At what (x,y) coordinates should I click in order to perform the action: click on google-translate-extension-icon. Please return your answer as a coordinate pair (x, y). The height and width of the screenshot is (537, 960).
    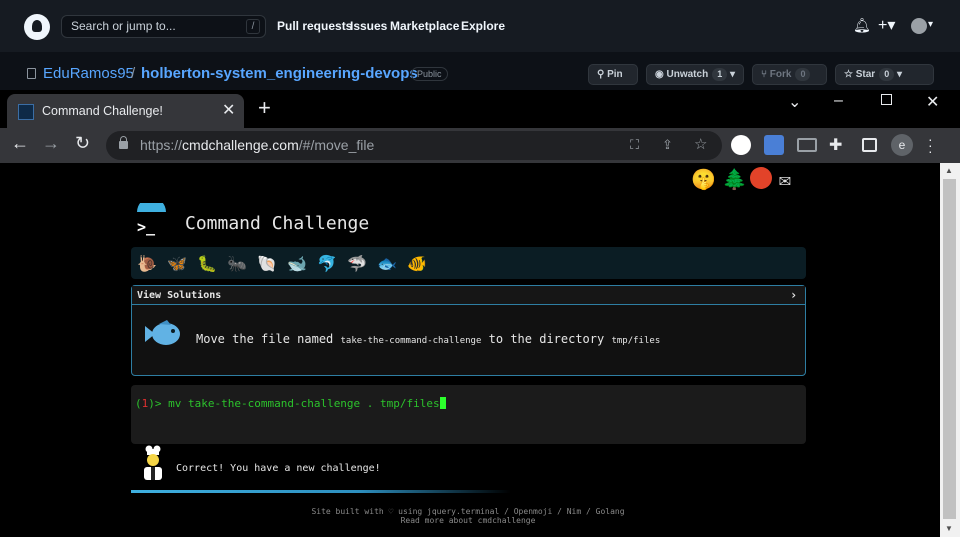
    Looking at the image, I should click on (774, 145).